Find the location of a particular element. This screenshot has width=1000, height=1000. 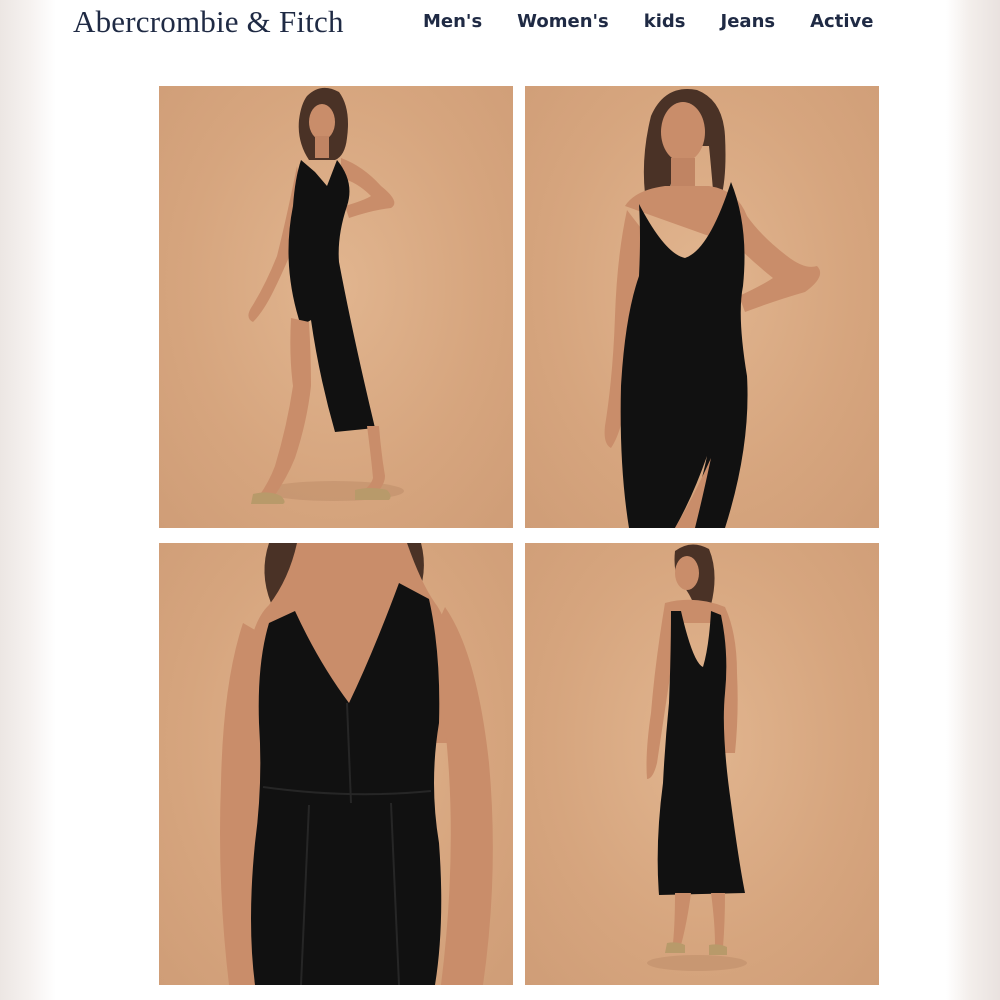

nav-item-jeans: Jeans is located at coordinates (748, 21).